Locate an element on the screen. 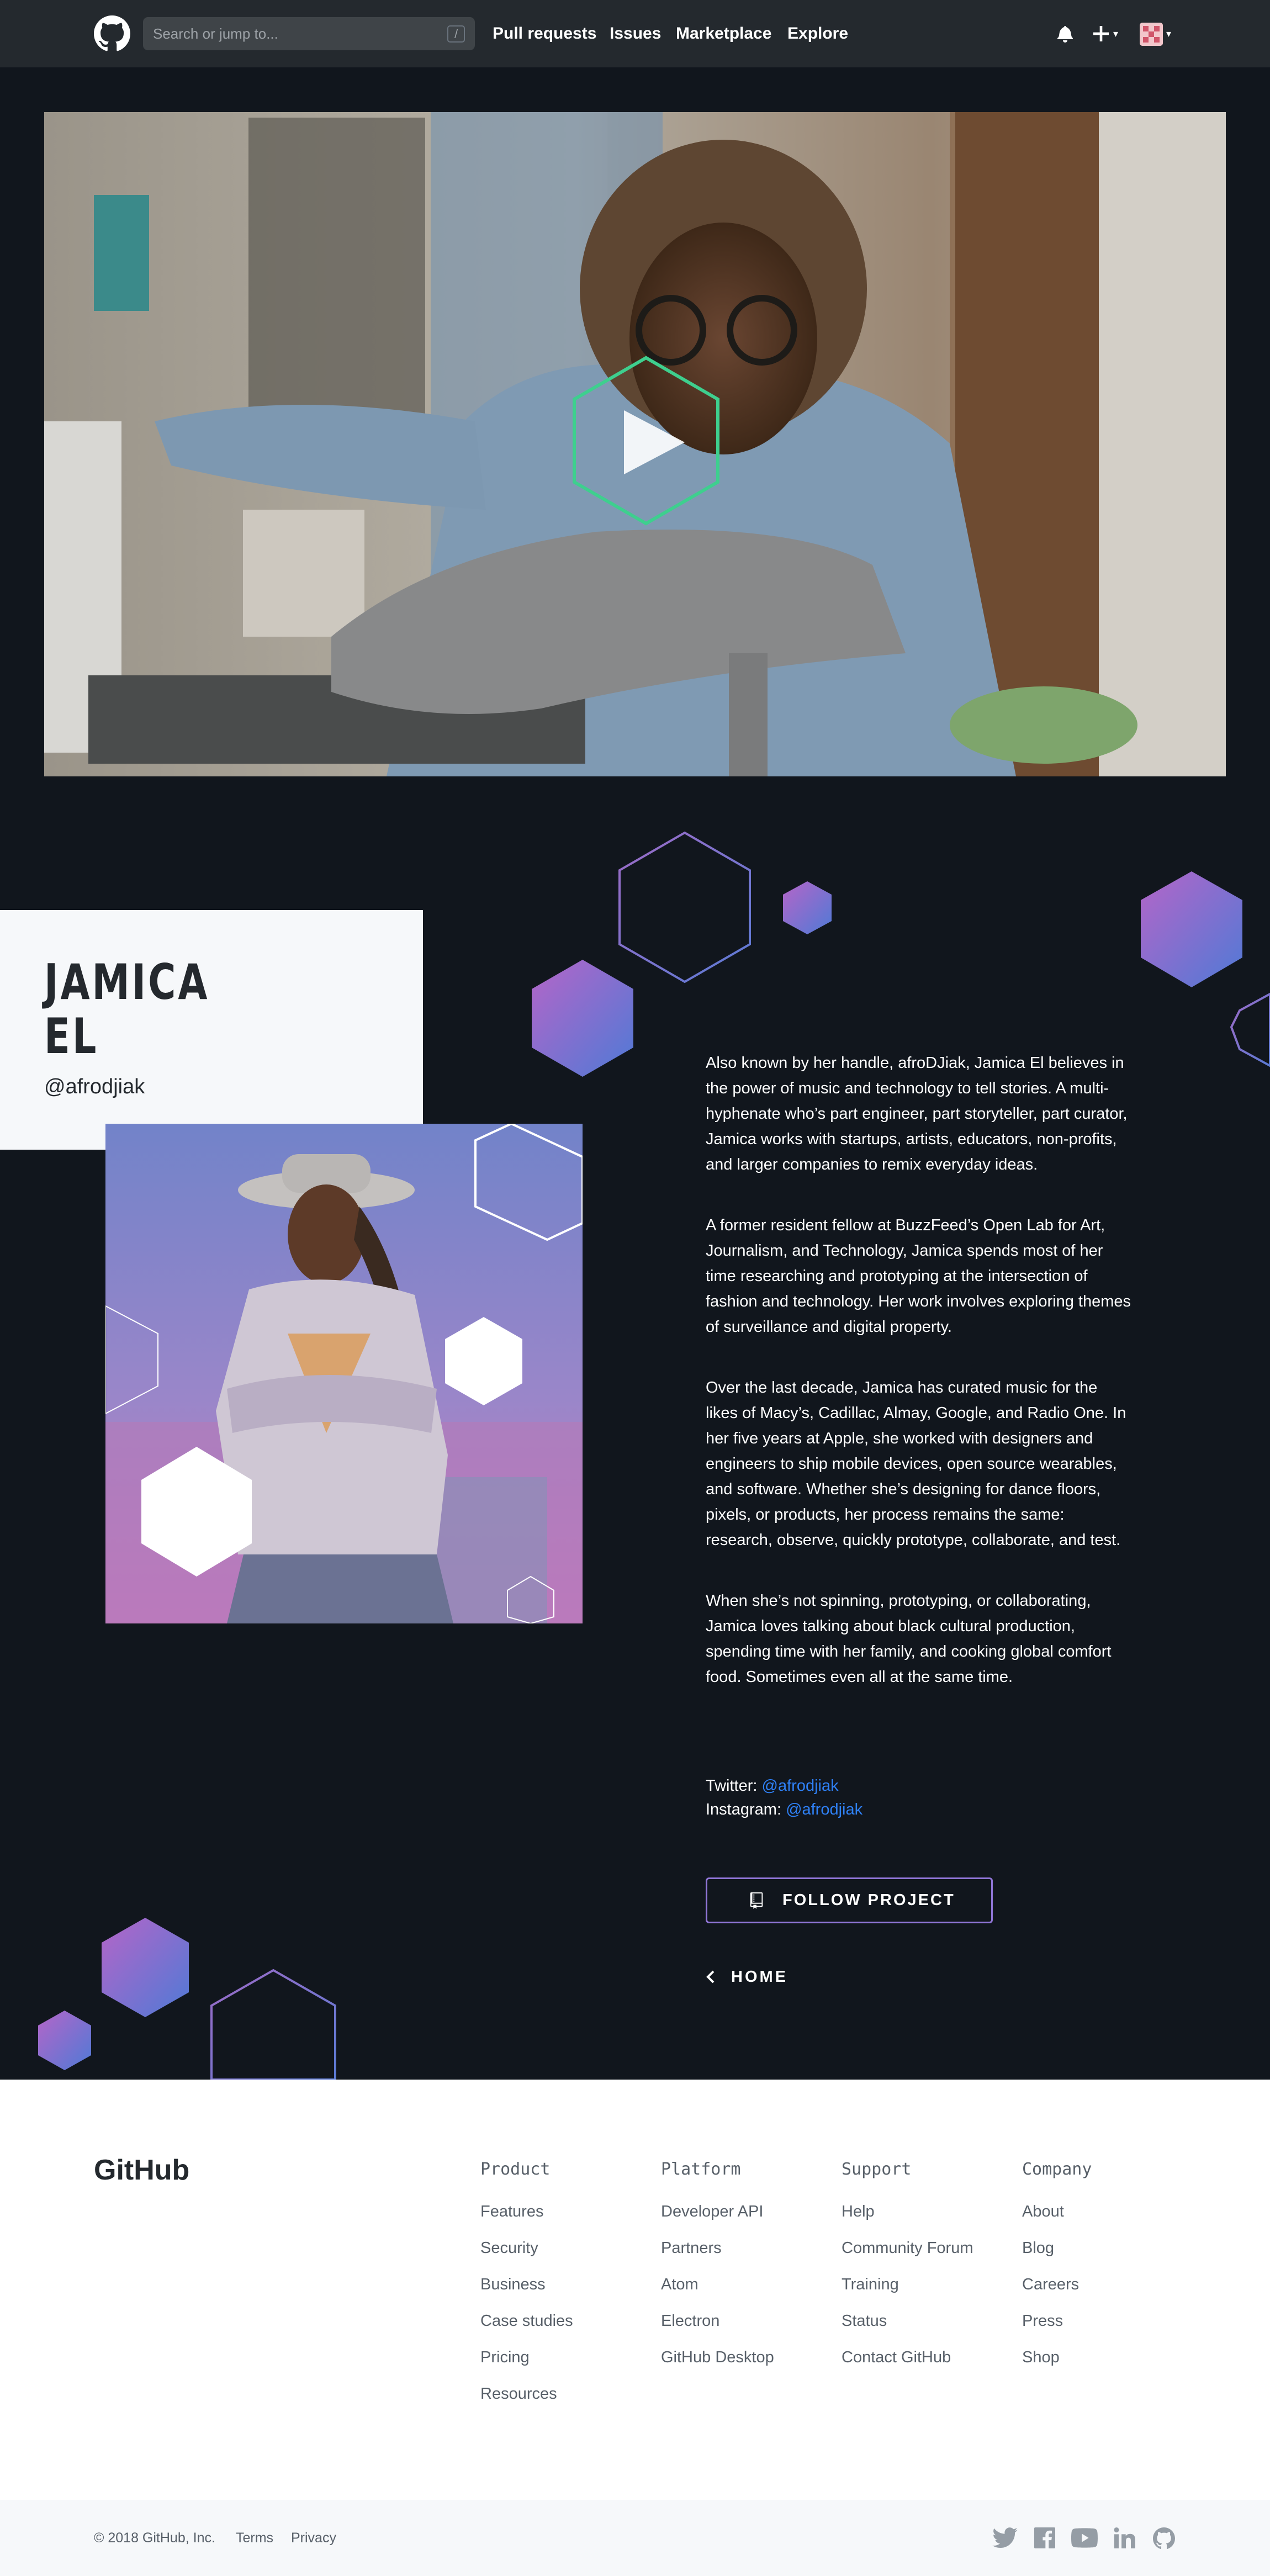 The height and width of the screenshot is (2576, 1270). terms-link: Terms is located at coordinates (254, 2538).